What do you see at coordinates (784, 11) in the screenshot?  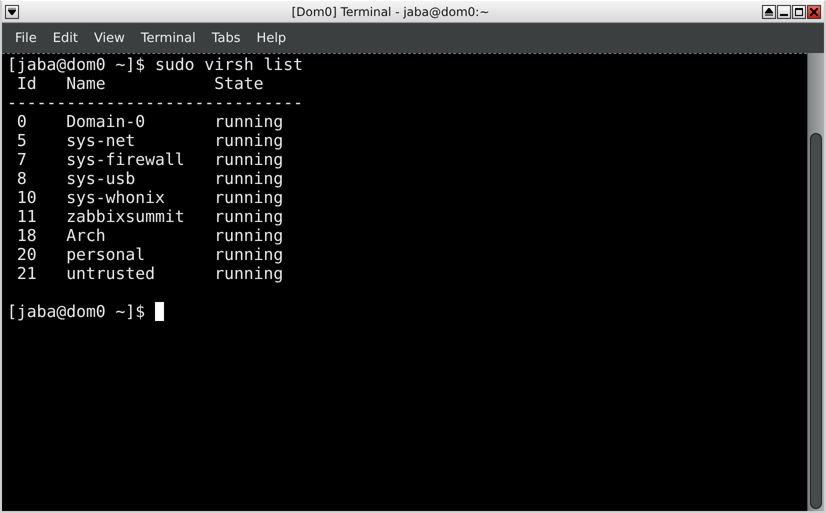 I see `minimize-button` at bounding box center [784, 11].